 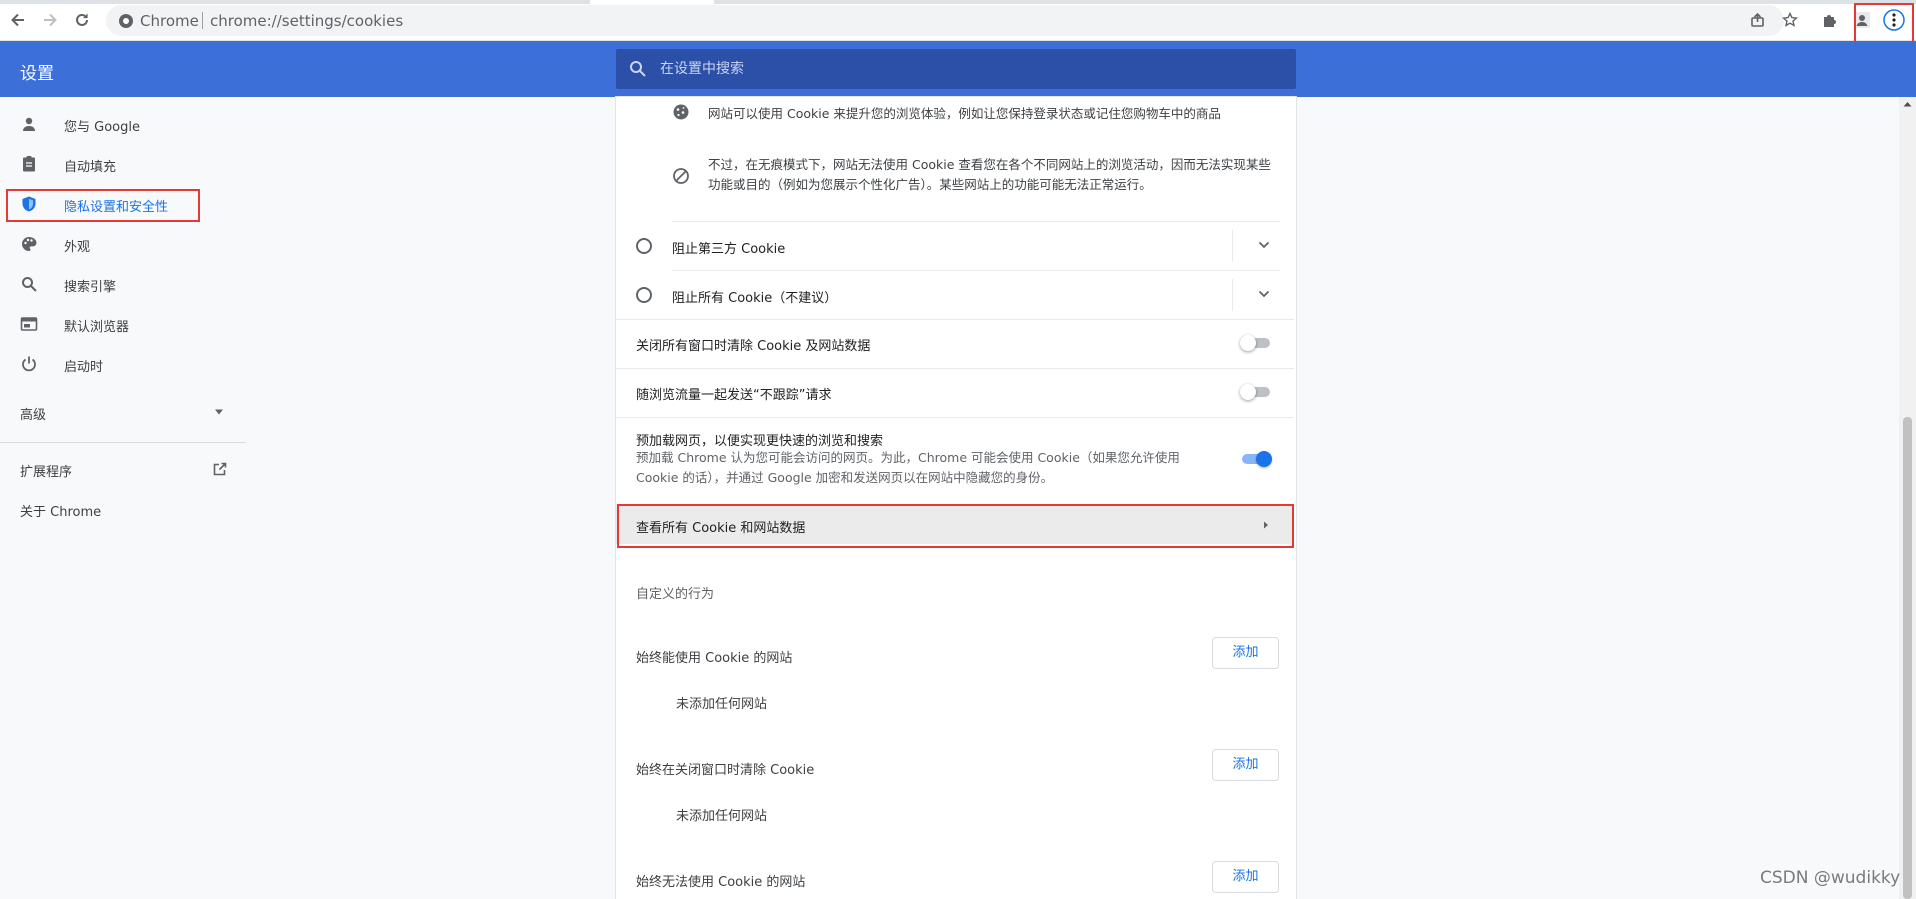 I want to click on always-allow-empty-text: 未添加任何网站, so click(x=722, y=704).